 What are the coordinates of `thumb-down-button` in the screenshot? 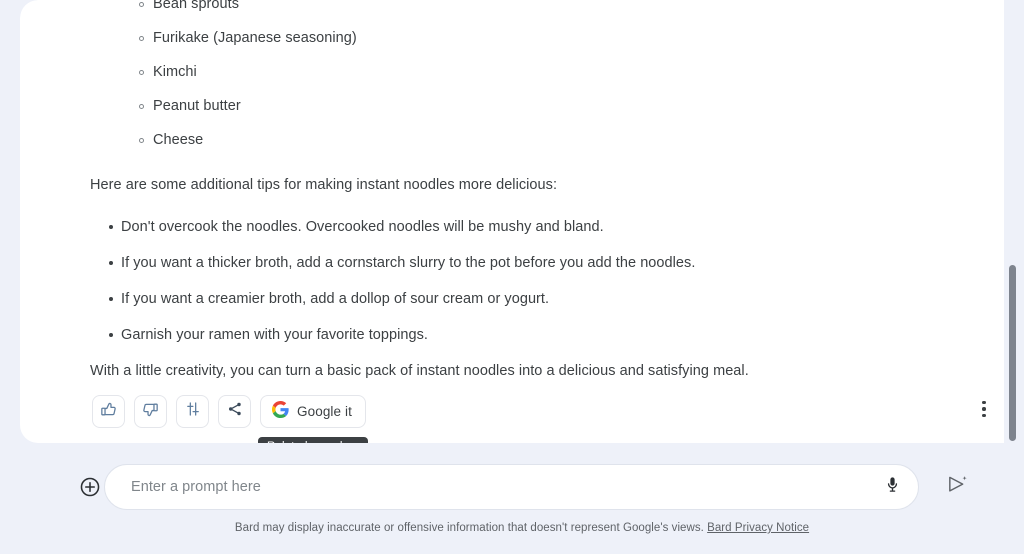 It's located at (150, 411).